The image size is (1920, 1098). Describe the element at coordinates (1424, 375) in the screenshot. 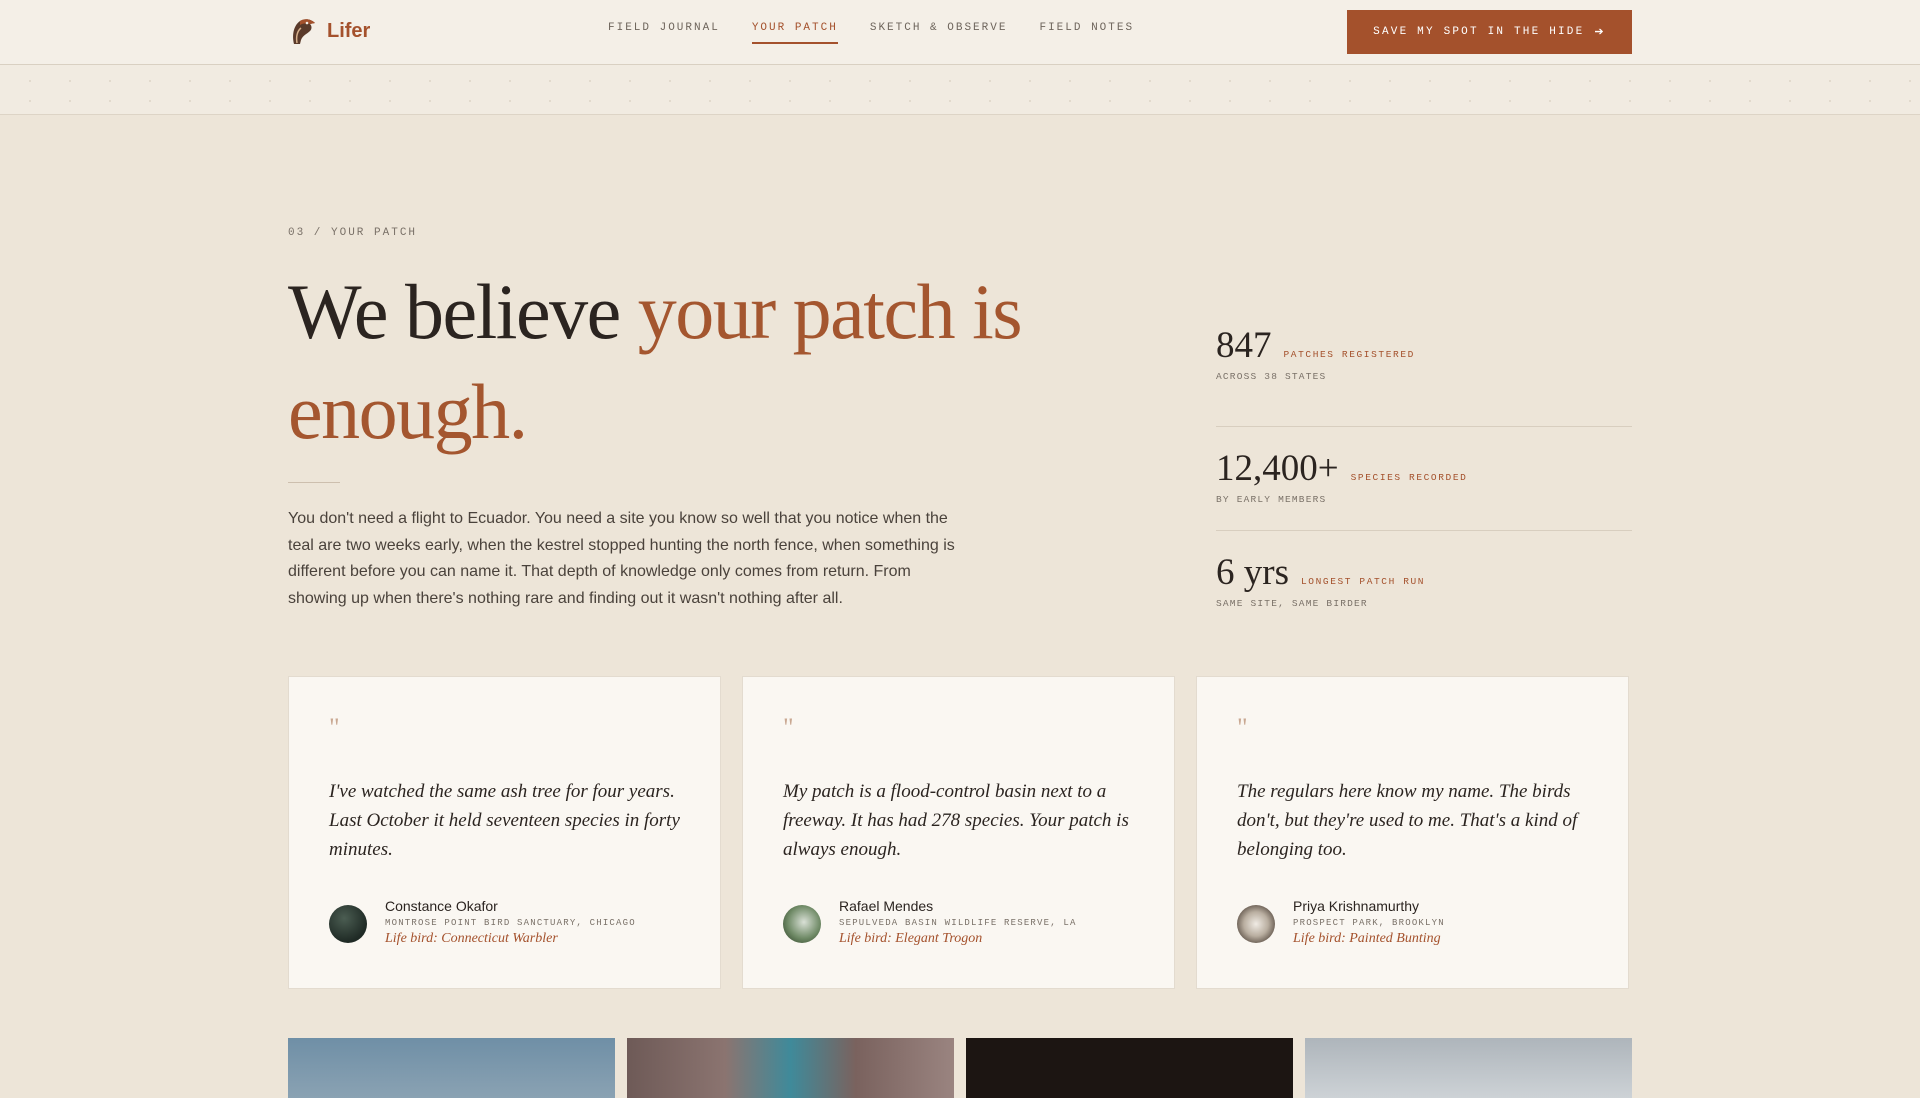

I see `stat-patches: 847 PATCHES REGISTERED ACROSS 38 STATES` at that location.